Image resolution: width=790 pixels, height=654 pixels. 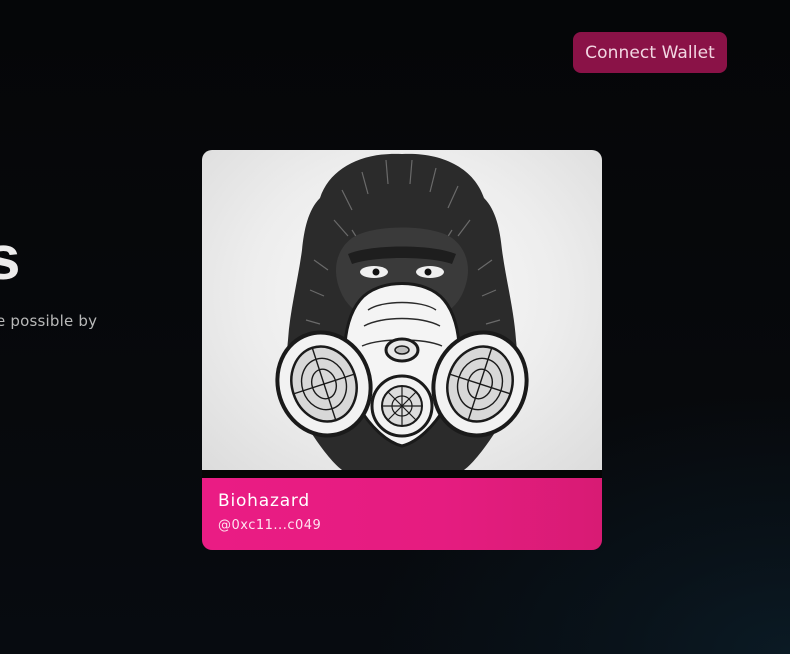 What do you see at coordinates (402, 514) in the screenshot?
I see `nft-card-footer: Biohazard @0xc11...c049` at bounding box center [402, 514].